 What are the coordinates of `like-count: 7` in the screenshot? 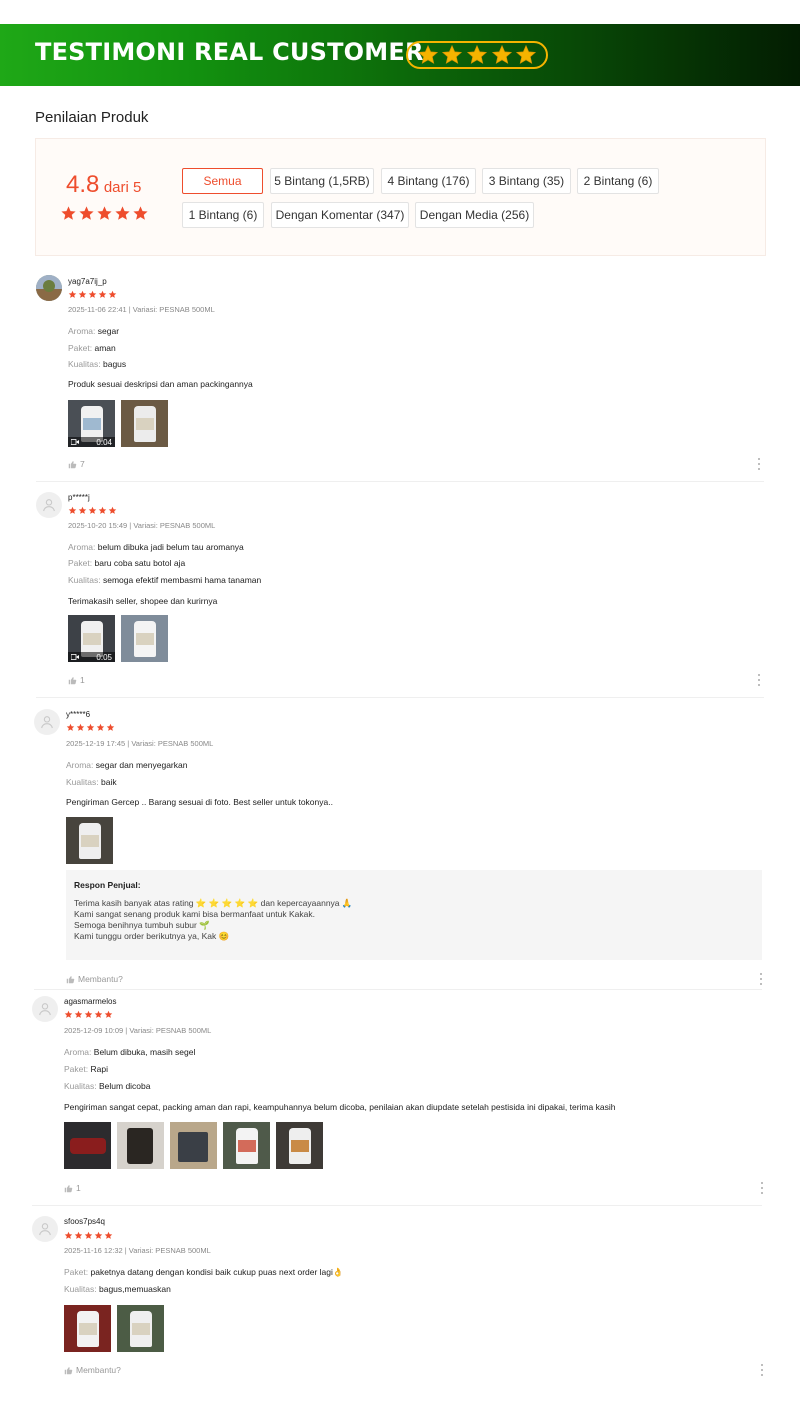 It's located at (82, 464).